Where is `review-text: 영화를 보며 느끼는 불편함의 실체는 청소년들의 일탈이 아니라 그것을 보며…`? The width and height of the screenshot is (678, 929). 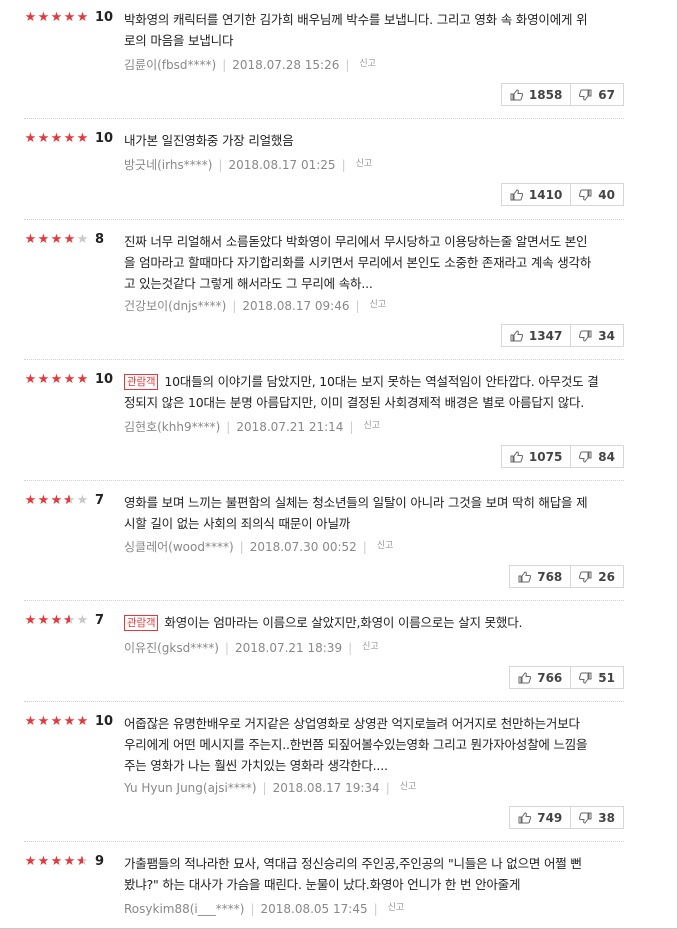
review-text: 영화를 보며 느끼는 불편함의 실체는 청소년들의 일탈이 아니라 그것을 보며… is located at coordinates (369, 513).